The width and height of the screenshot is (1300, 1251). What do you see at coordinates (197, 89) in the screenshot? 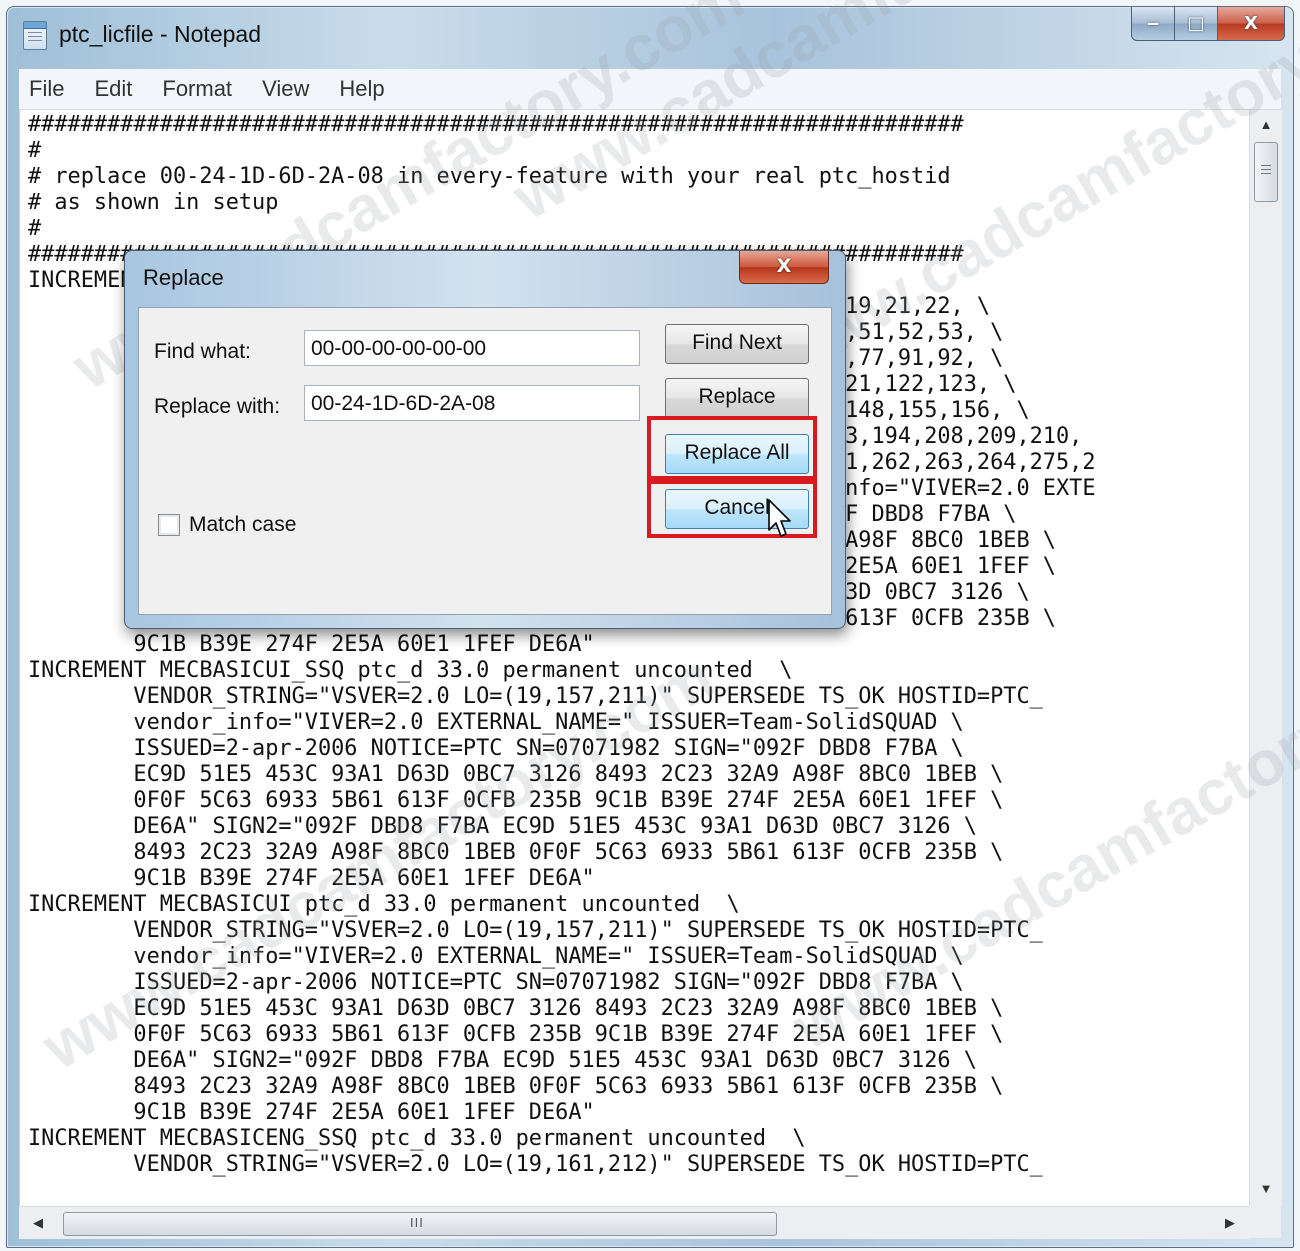
I see `menu-format: Format` at bounding box center [197, 89].